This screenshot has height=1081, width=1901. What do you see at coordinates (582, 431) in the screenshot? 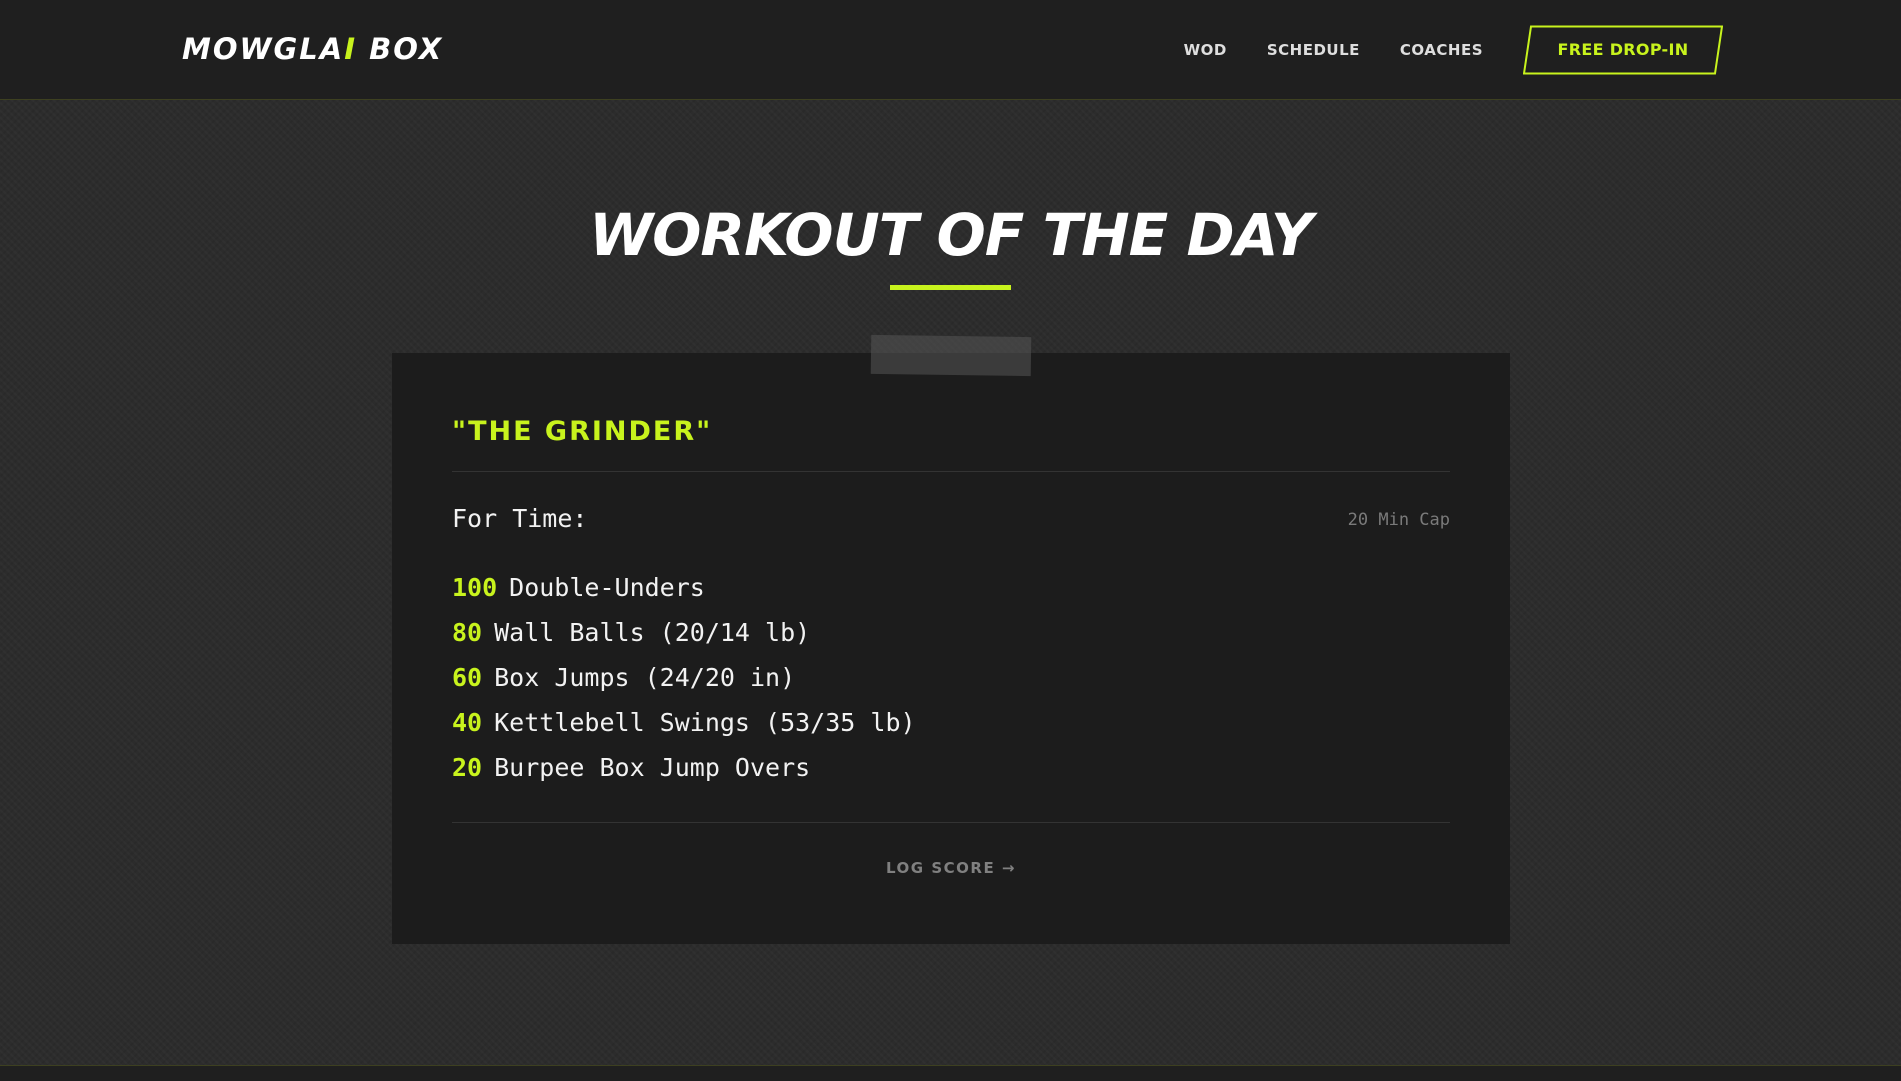
I see `wod-name: "THE GRINDER"` at bounding box center [582, 431].